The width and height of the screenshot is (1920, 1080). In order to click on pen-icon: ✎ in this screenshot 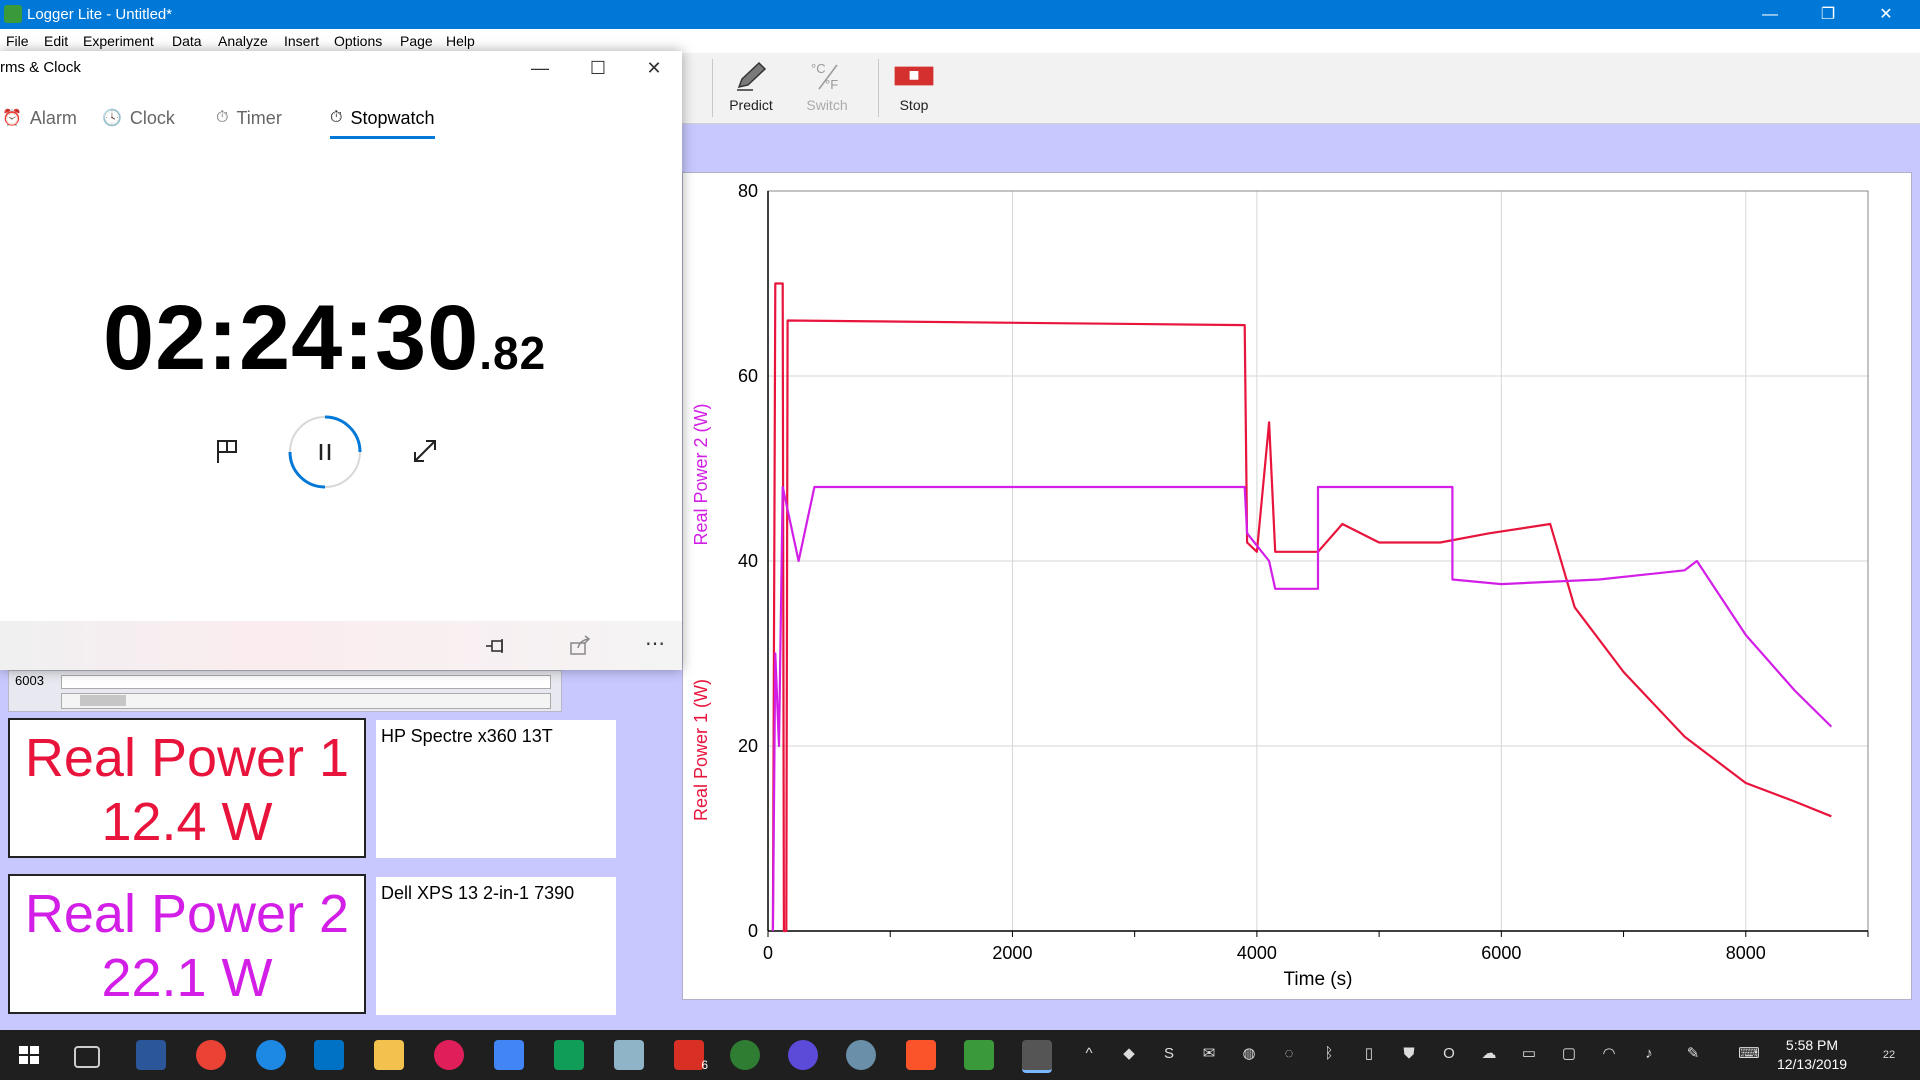, I will do `click(1693, 1054)`.